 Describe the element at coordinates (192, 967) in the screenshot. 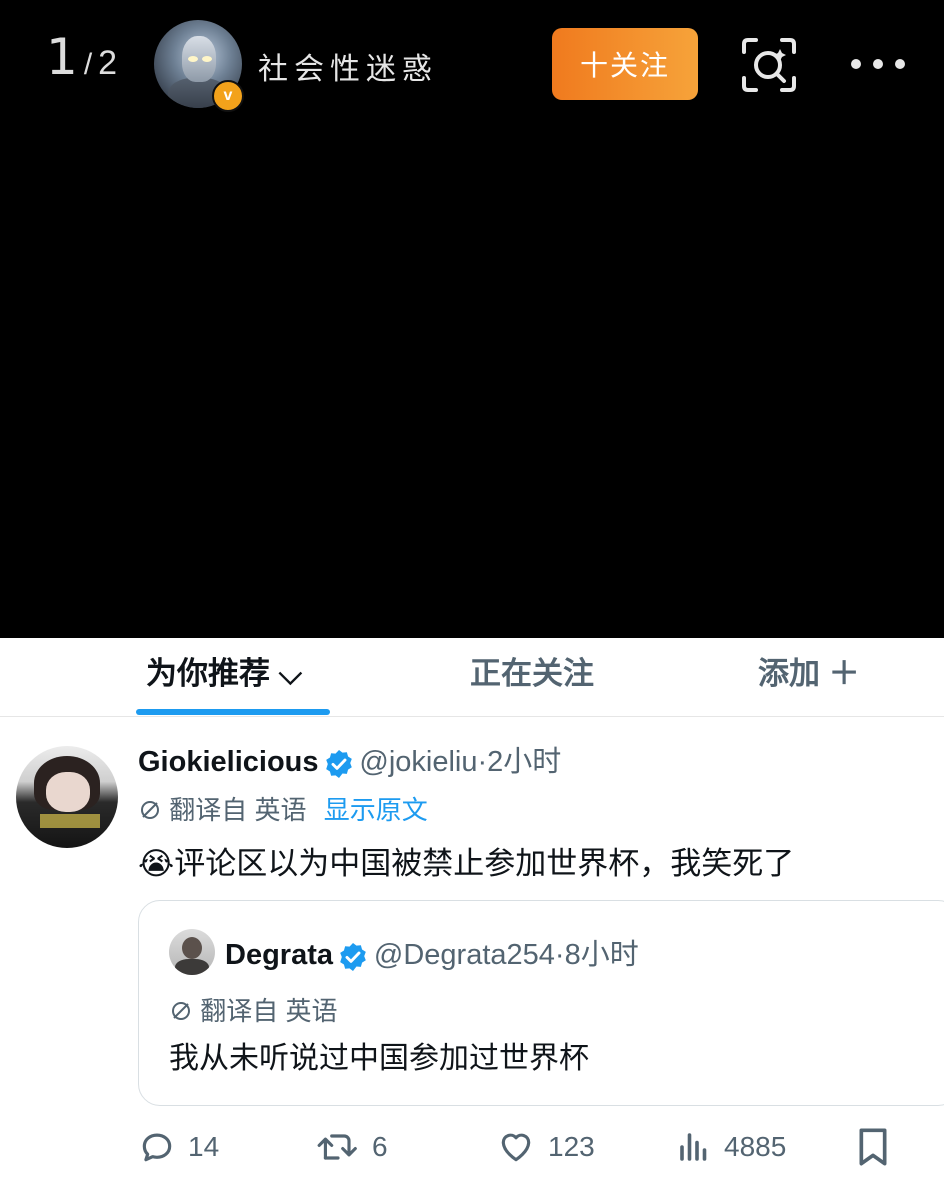

I see `avatar-torso` at that location.